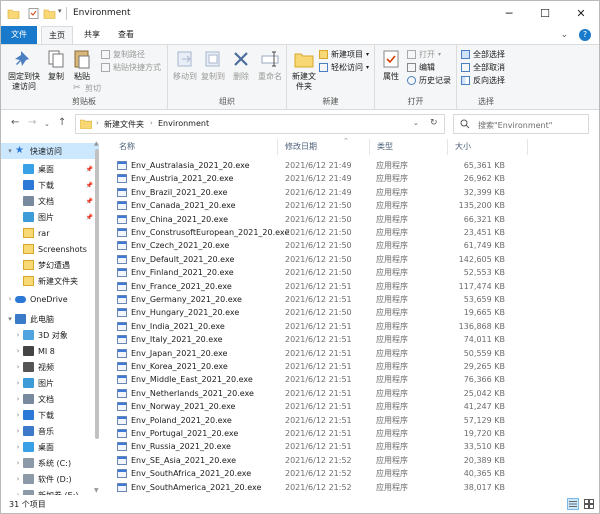 The image size is (600, 514). What do you see at coordinates (24, 70) in the screenshot?
I see `pin-quick-access-button: 固定到快速访问` at bounding box center [24, 70].